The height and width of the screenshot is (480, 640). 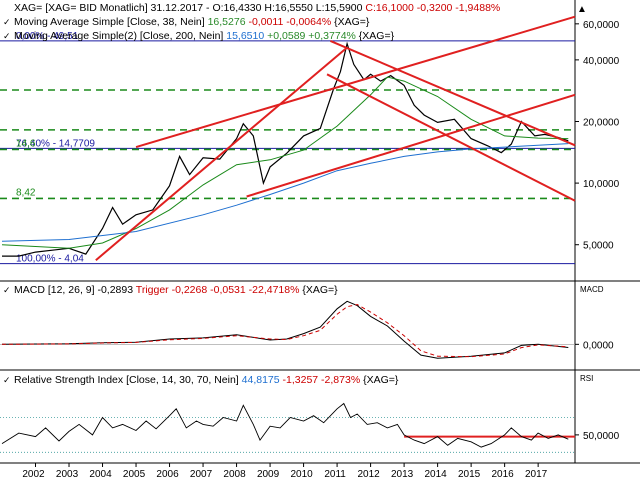 I want to click on price-y-tick-label: 20,0000, so click(x=601, y=122).